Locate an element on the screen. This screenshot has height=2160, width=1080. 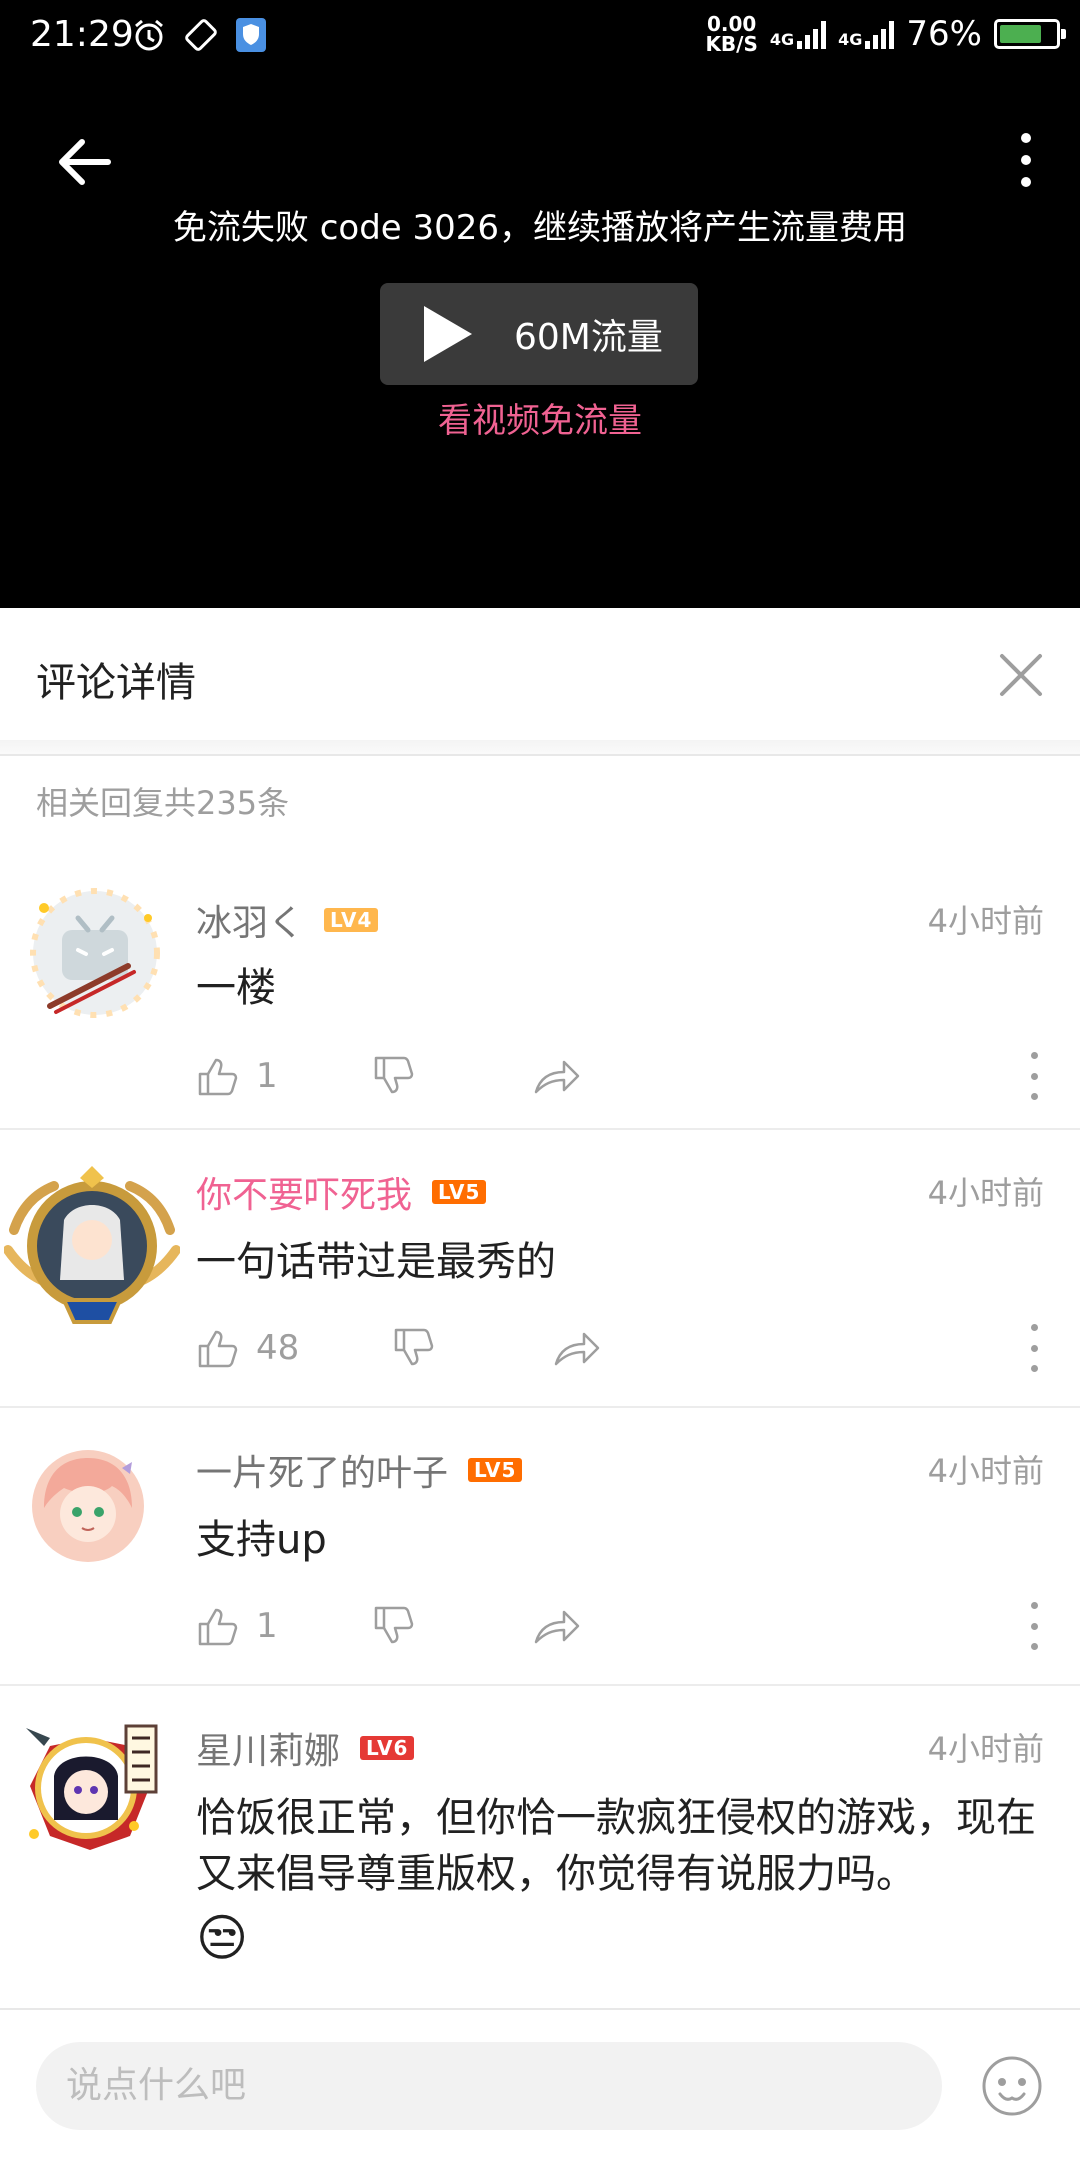
play-button-label: 60M流量 is located at coordinates (588, 337).